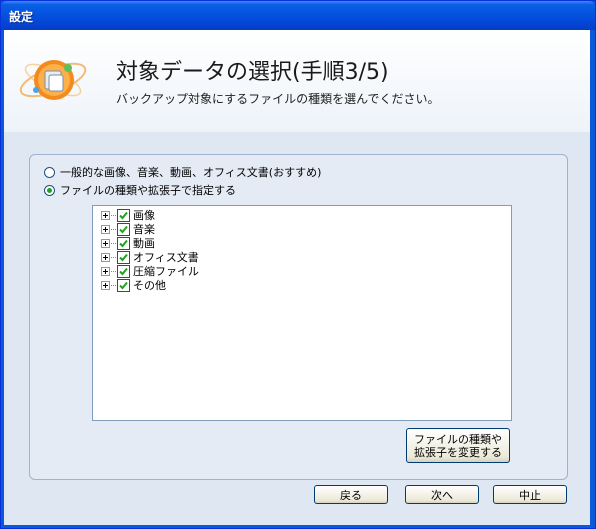 Image resolution: width=596 pixels, height=529 pixels. What do you see at coordinates (278, 99) in the screenshot?
I see `page-subtitle: バックアップ対象にするファイルの種類を選んでください。` at bounding box center [278, 99].